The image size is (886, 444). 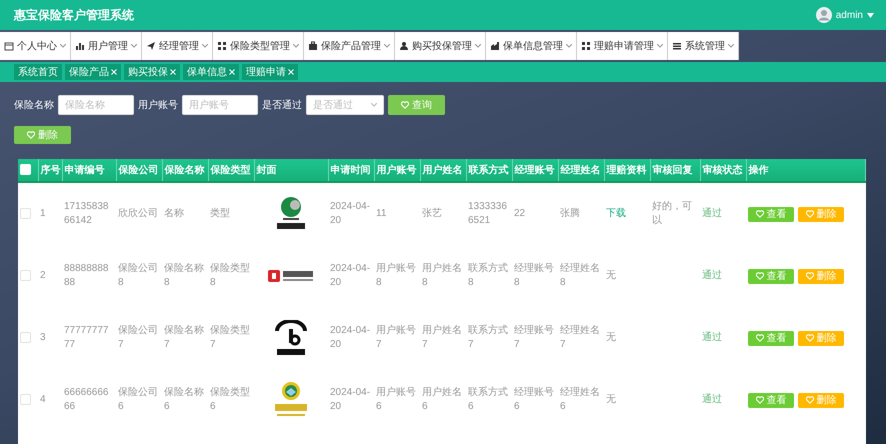 What do you see at coordinates (616, 213) in the screenshot?
I see `download-link: 下载` at bounding box center [616, 213].